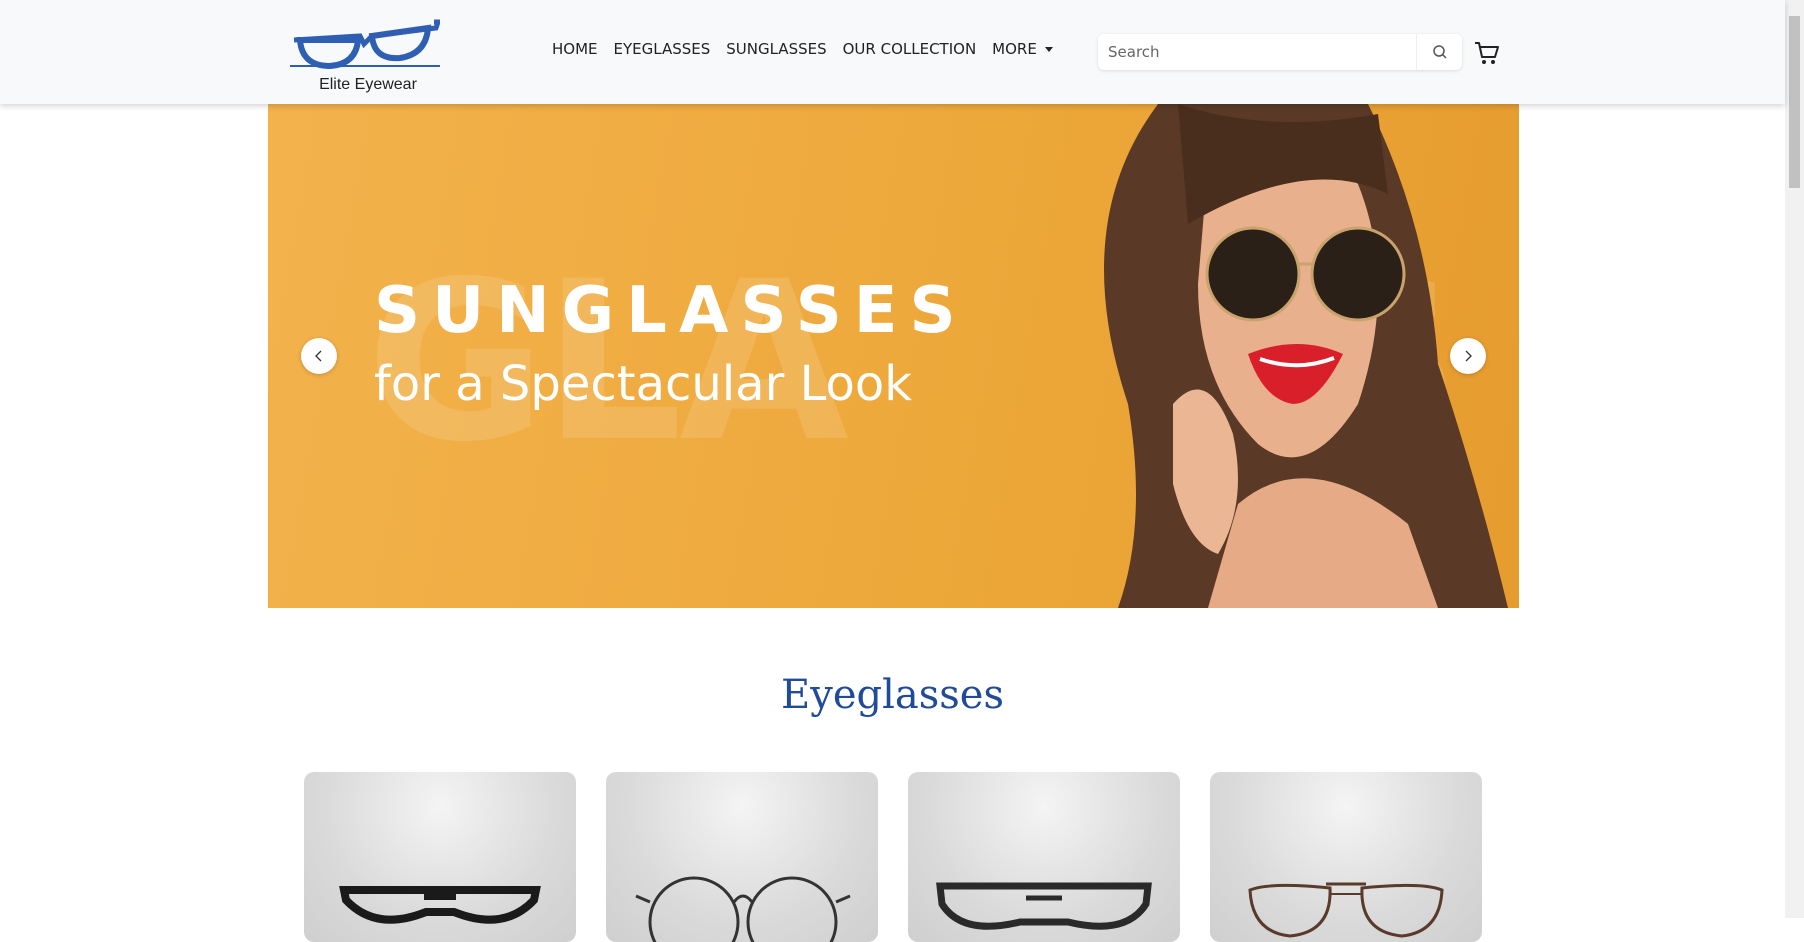 This screenshot has width=1804, height=942. What do you see at coordinates (575, 49) in the screenshot?
I see `nav-home: HOME` at bounding box center [575, 49].